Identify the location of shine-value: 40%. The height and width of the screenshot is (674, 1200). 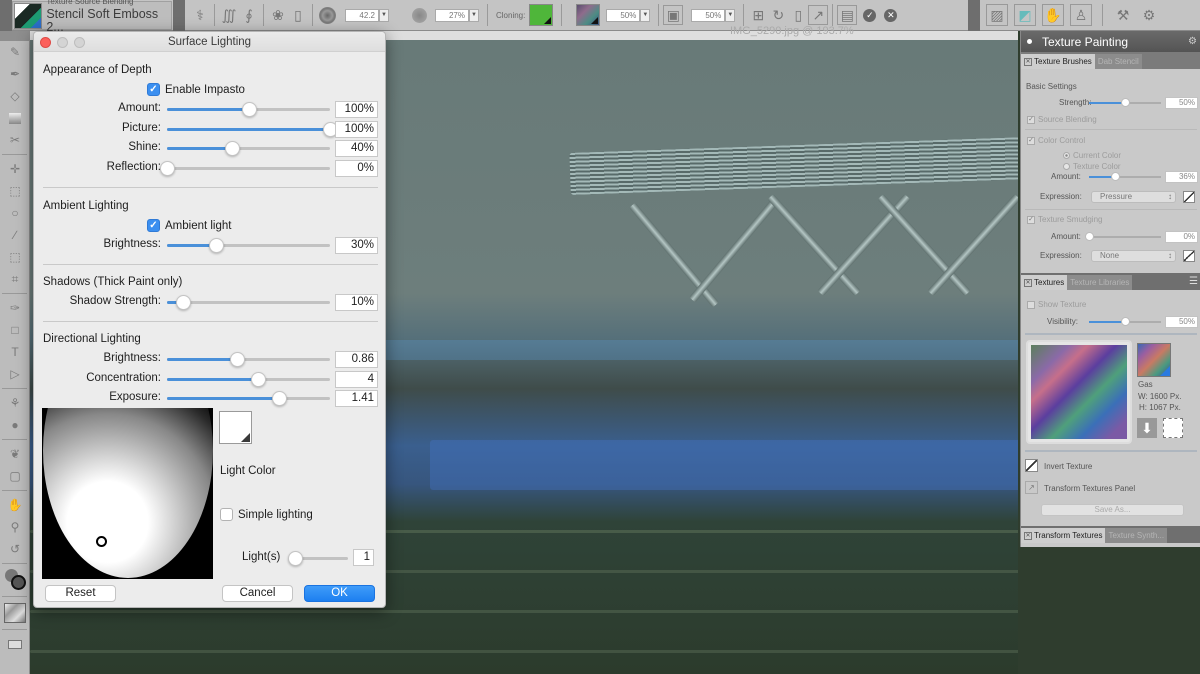
(356, 148).